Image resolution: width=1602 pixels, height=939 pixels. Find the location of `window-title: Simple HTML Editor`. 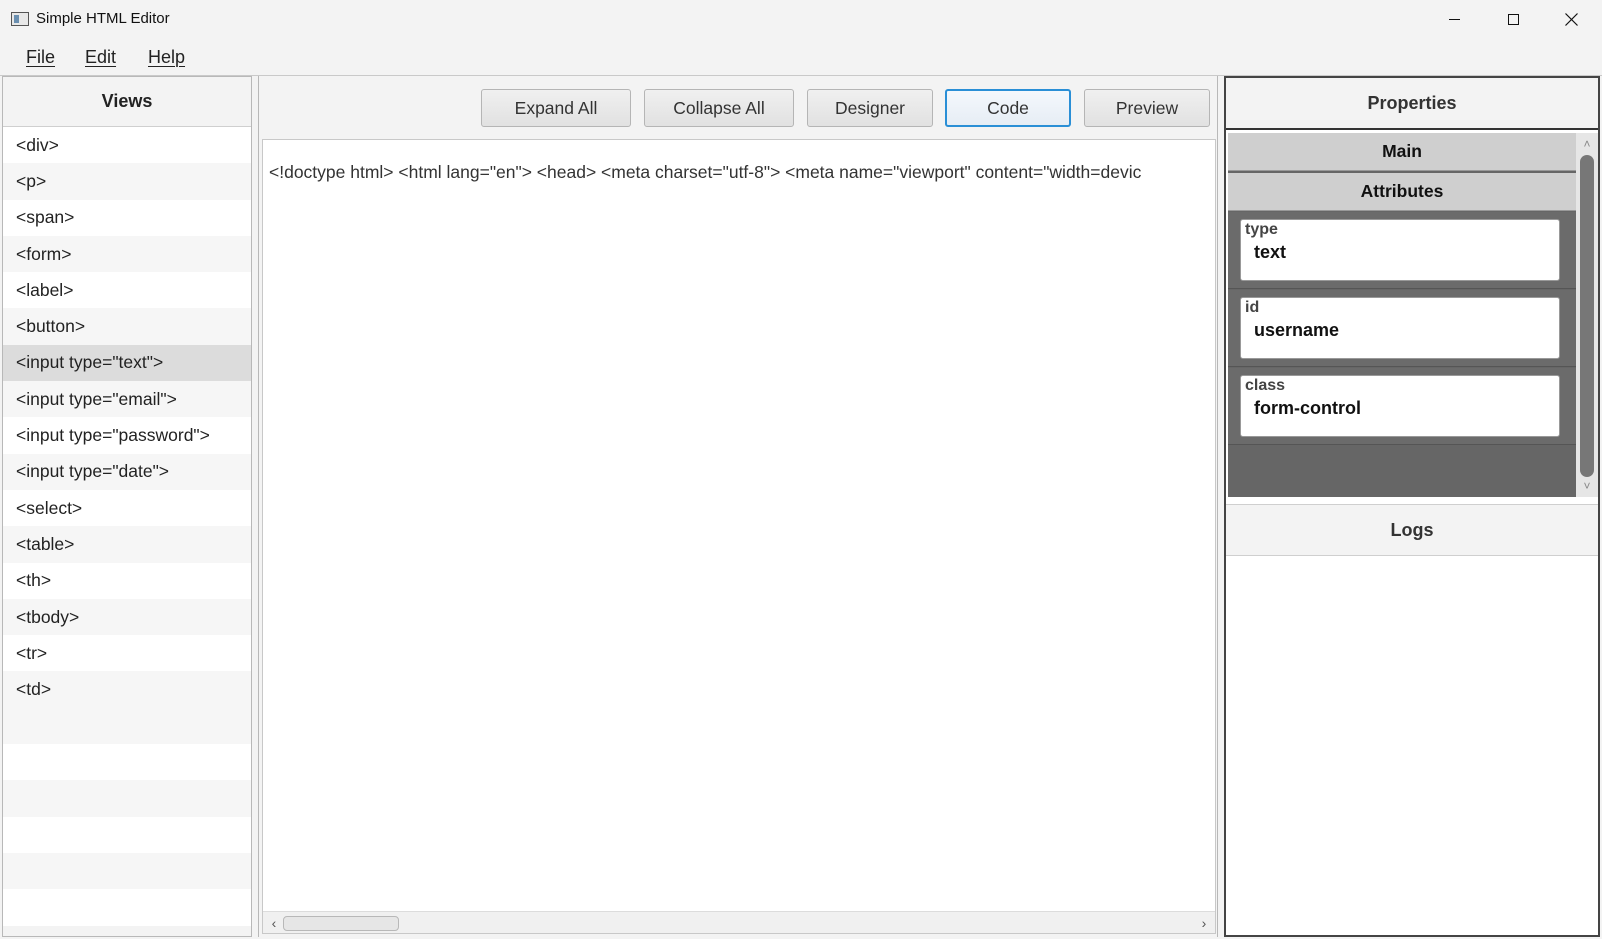

window-title: Simple HTML Editor is located at coordinates (103, 18).